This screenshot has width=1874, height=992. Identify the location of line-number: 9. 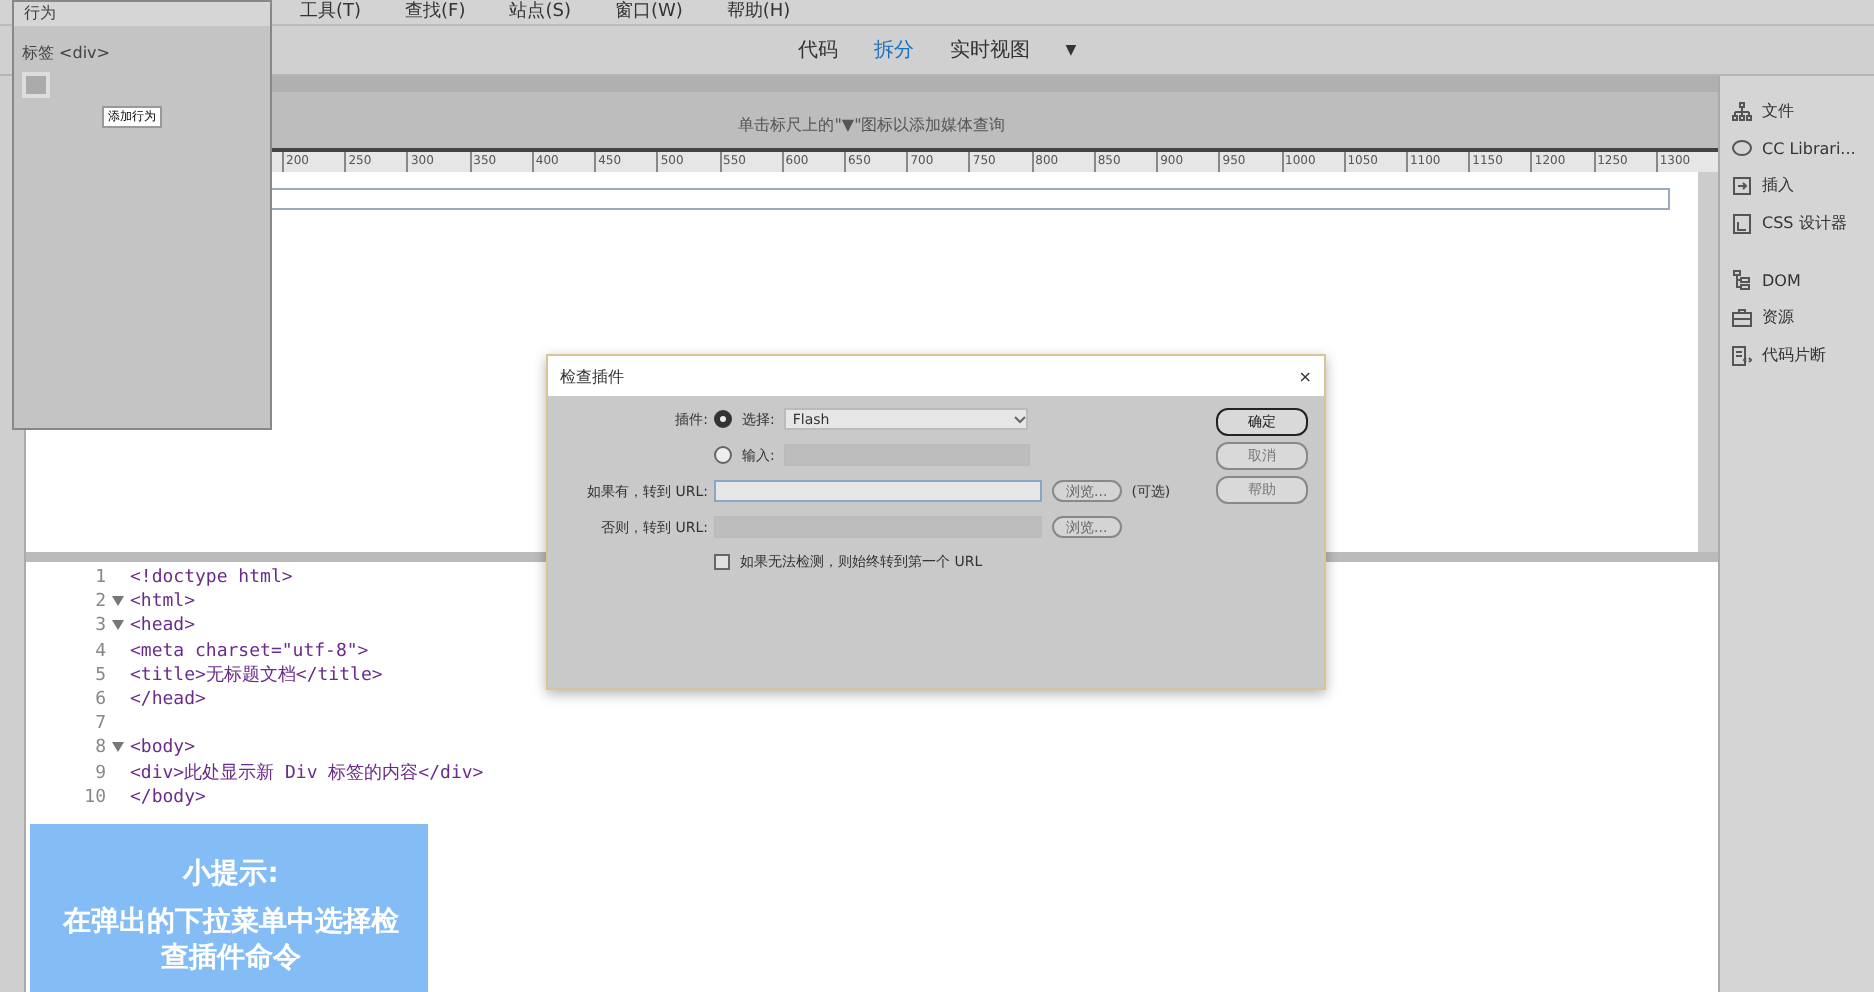
(99, 773).